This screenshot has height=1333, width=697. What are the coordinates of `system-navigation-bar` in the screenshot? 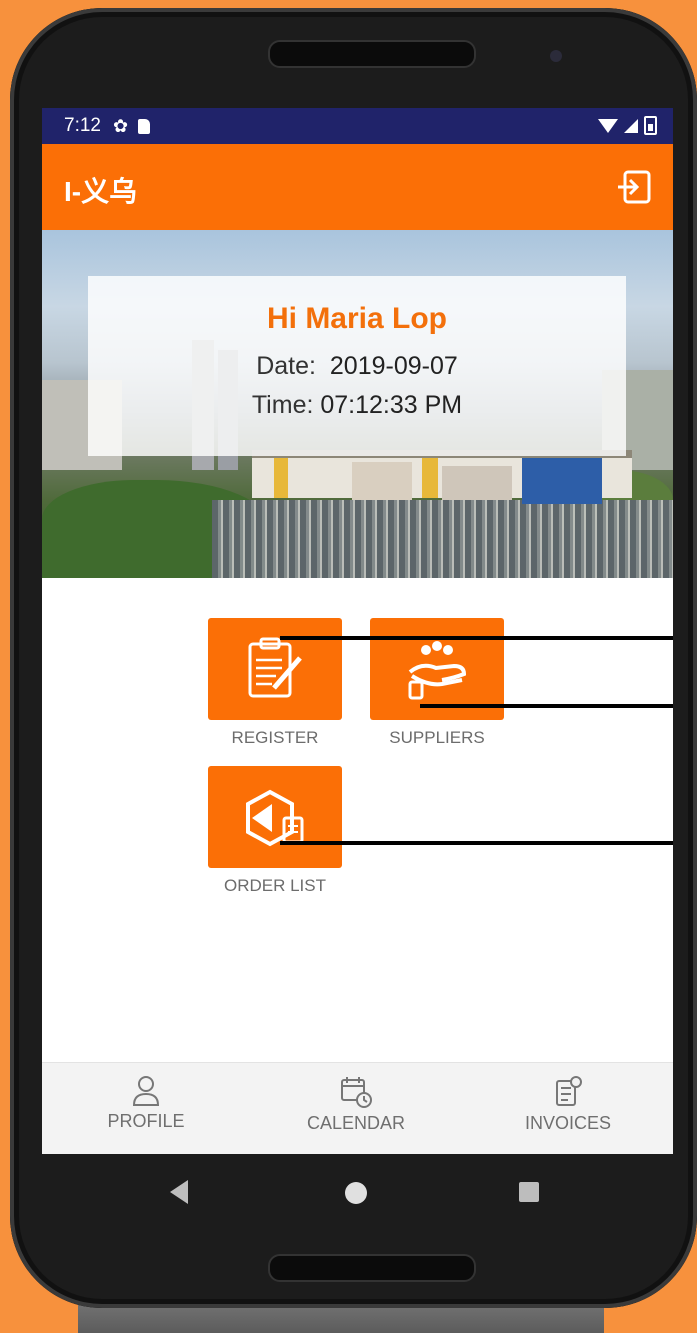 It's located at (357, 1192).